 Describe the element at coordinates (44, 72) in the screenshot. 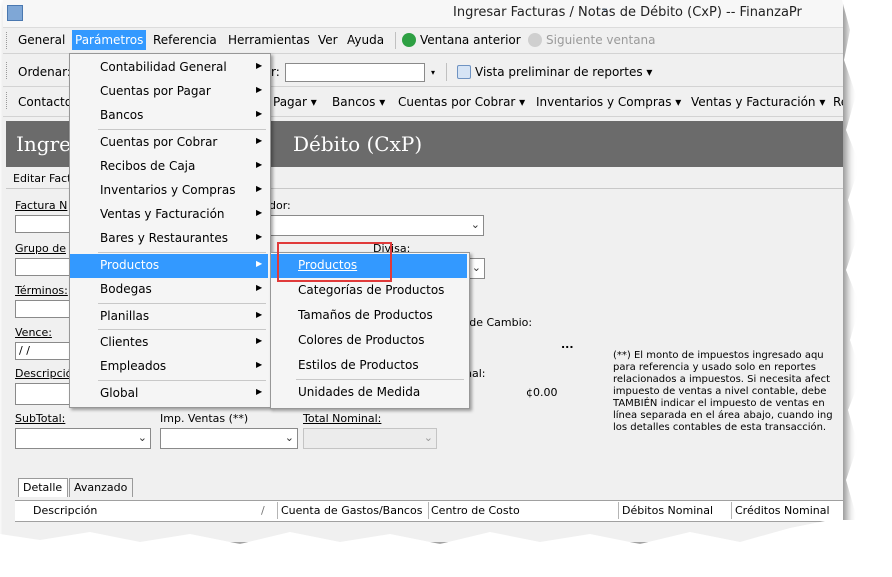

I see `order-label: Ordenar:` at that location.